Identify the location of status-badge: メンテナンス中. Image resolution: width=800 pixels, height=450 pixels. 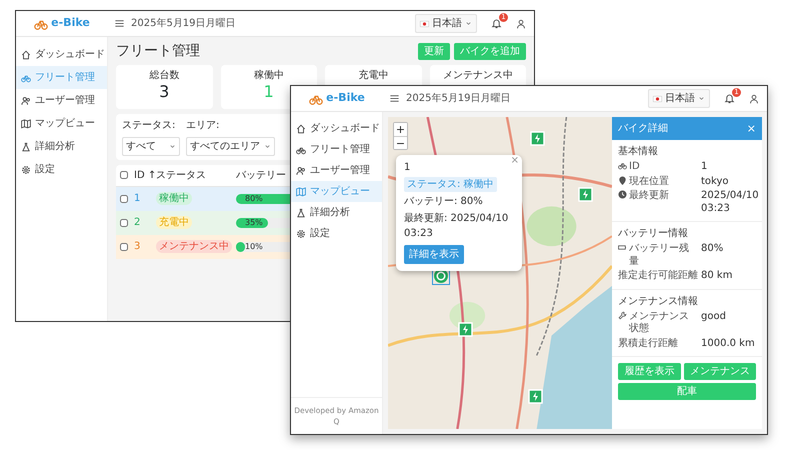
(194, 247).